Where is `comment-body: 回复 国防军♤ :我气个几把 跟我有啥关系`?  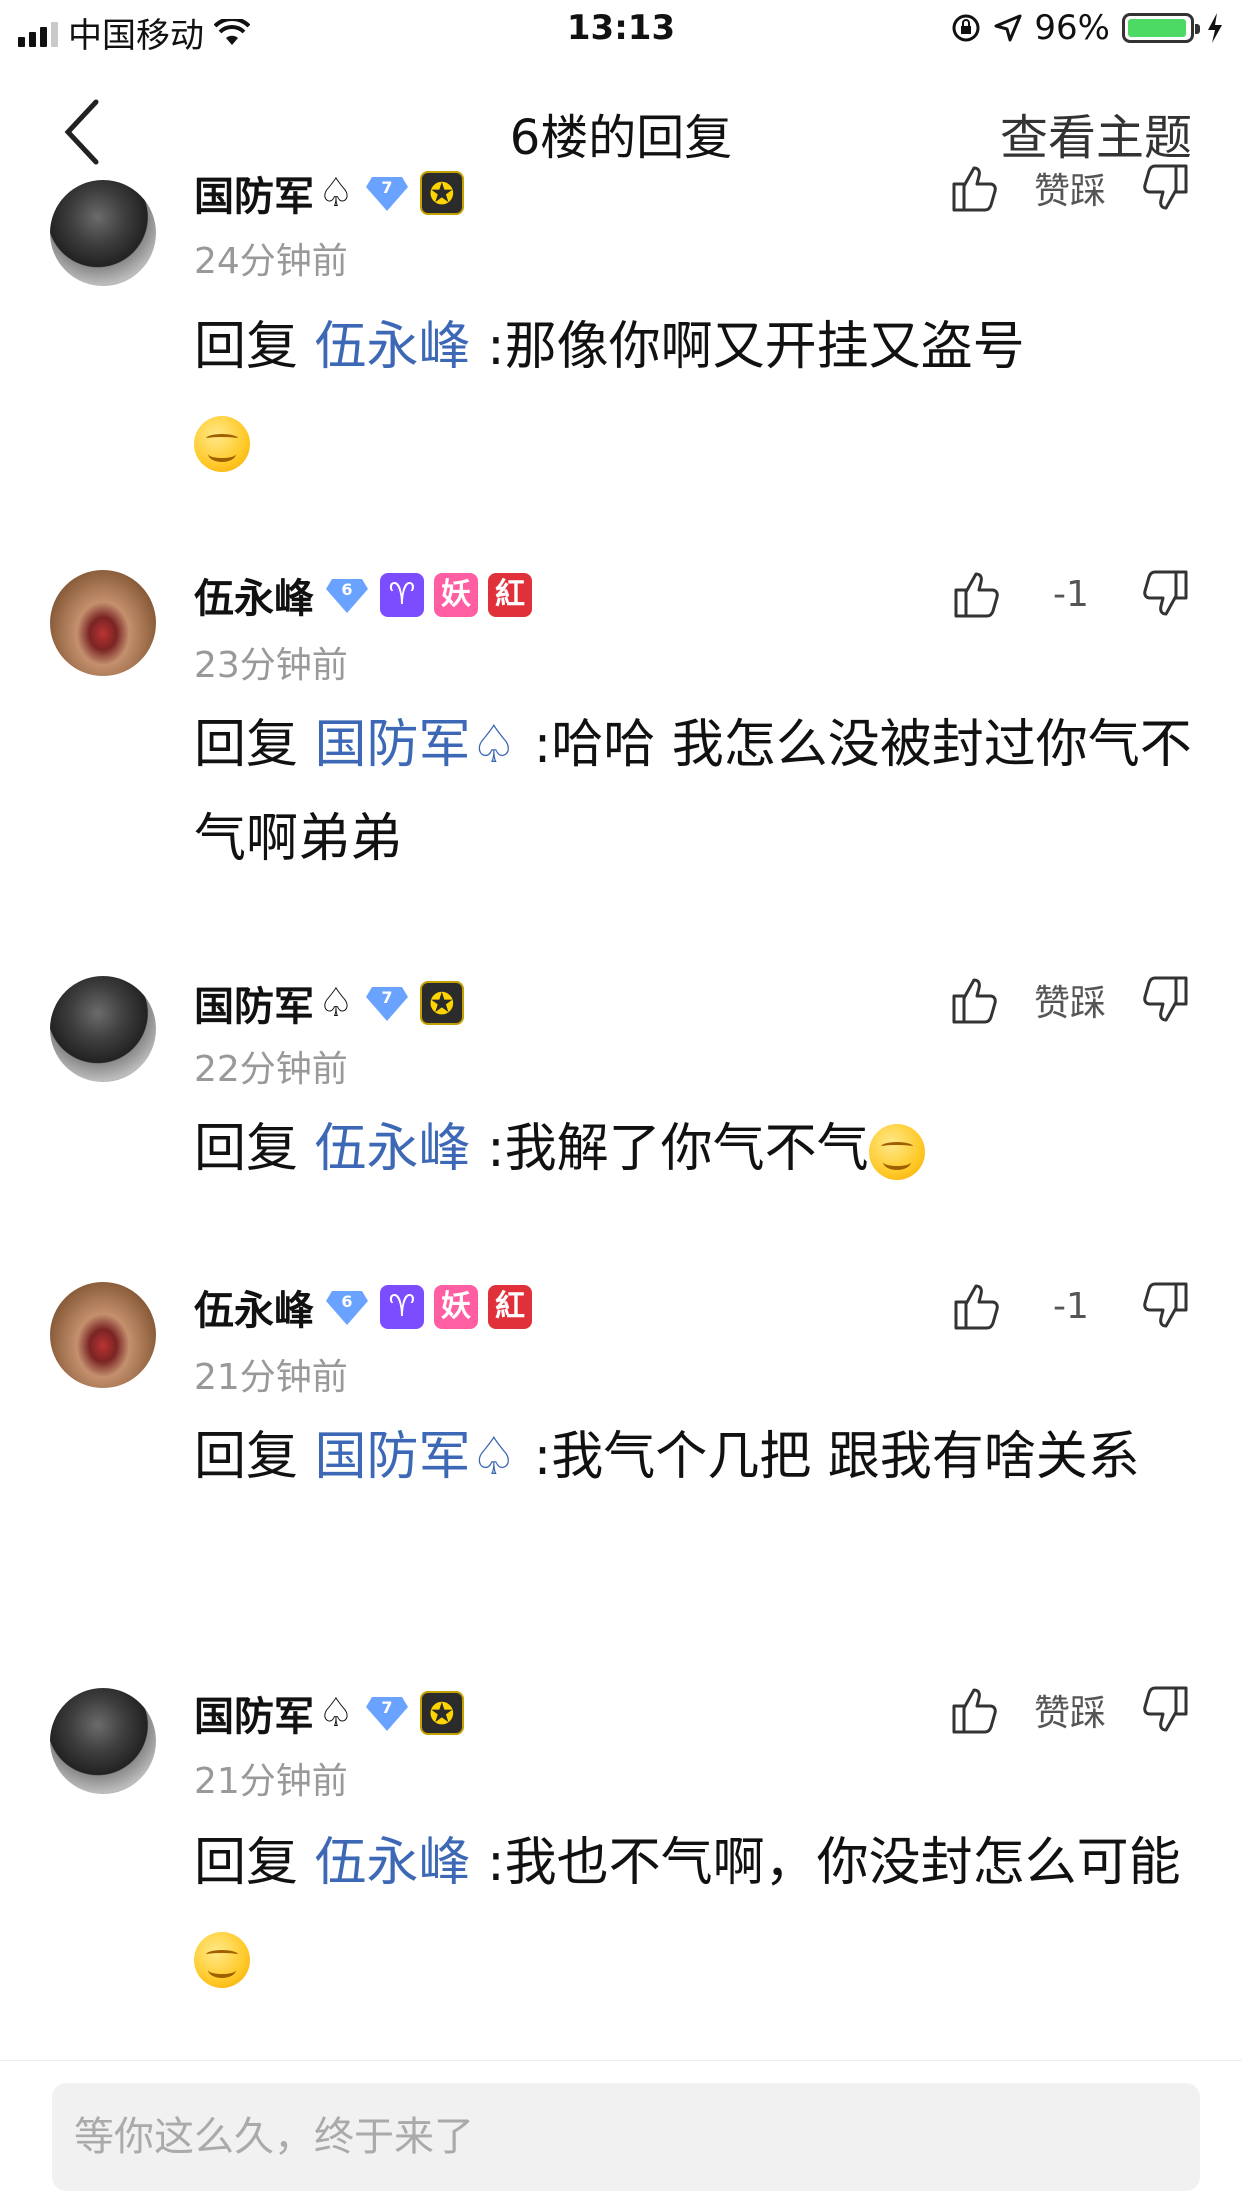
comment-body: 回复 国防军♤ :我气个几把 跟我有啥关系 is located at coordinates (694, 1457).